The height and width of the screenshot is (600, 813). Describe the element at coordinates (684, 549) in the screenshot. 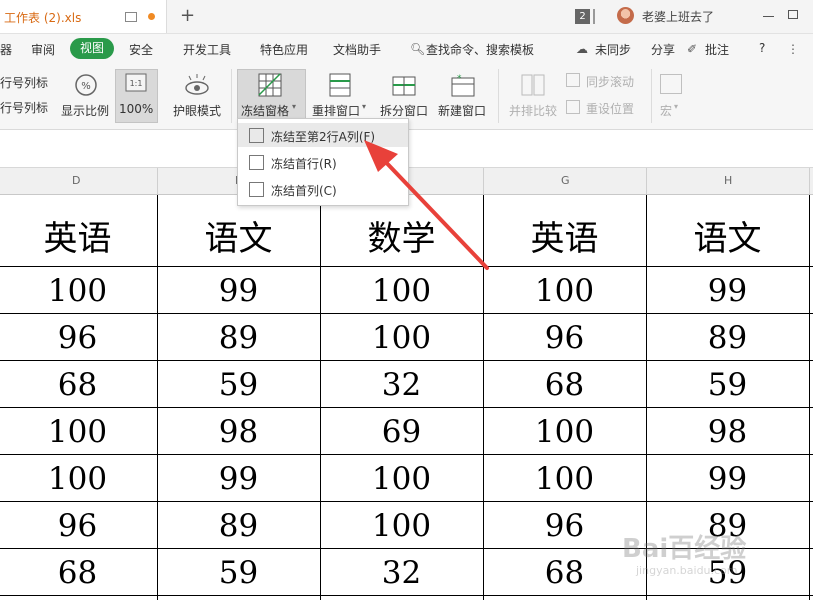

I see `watermark-brand: Bai百经验` at that location.